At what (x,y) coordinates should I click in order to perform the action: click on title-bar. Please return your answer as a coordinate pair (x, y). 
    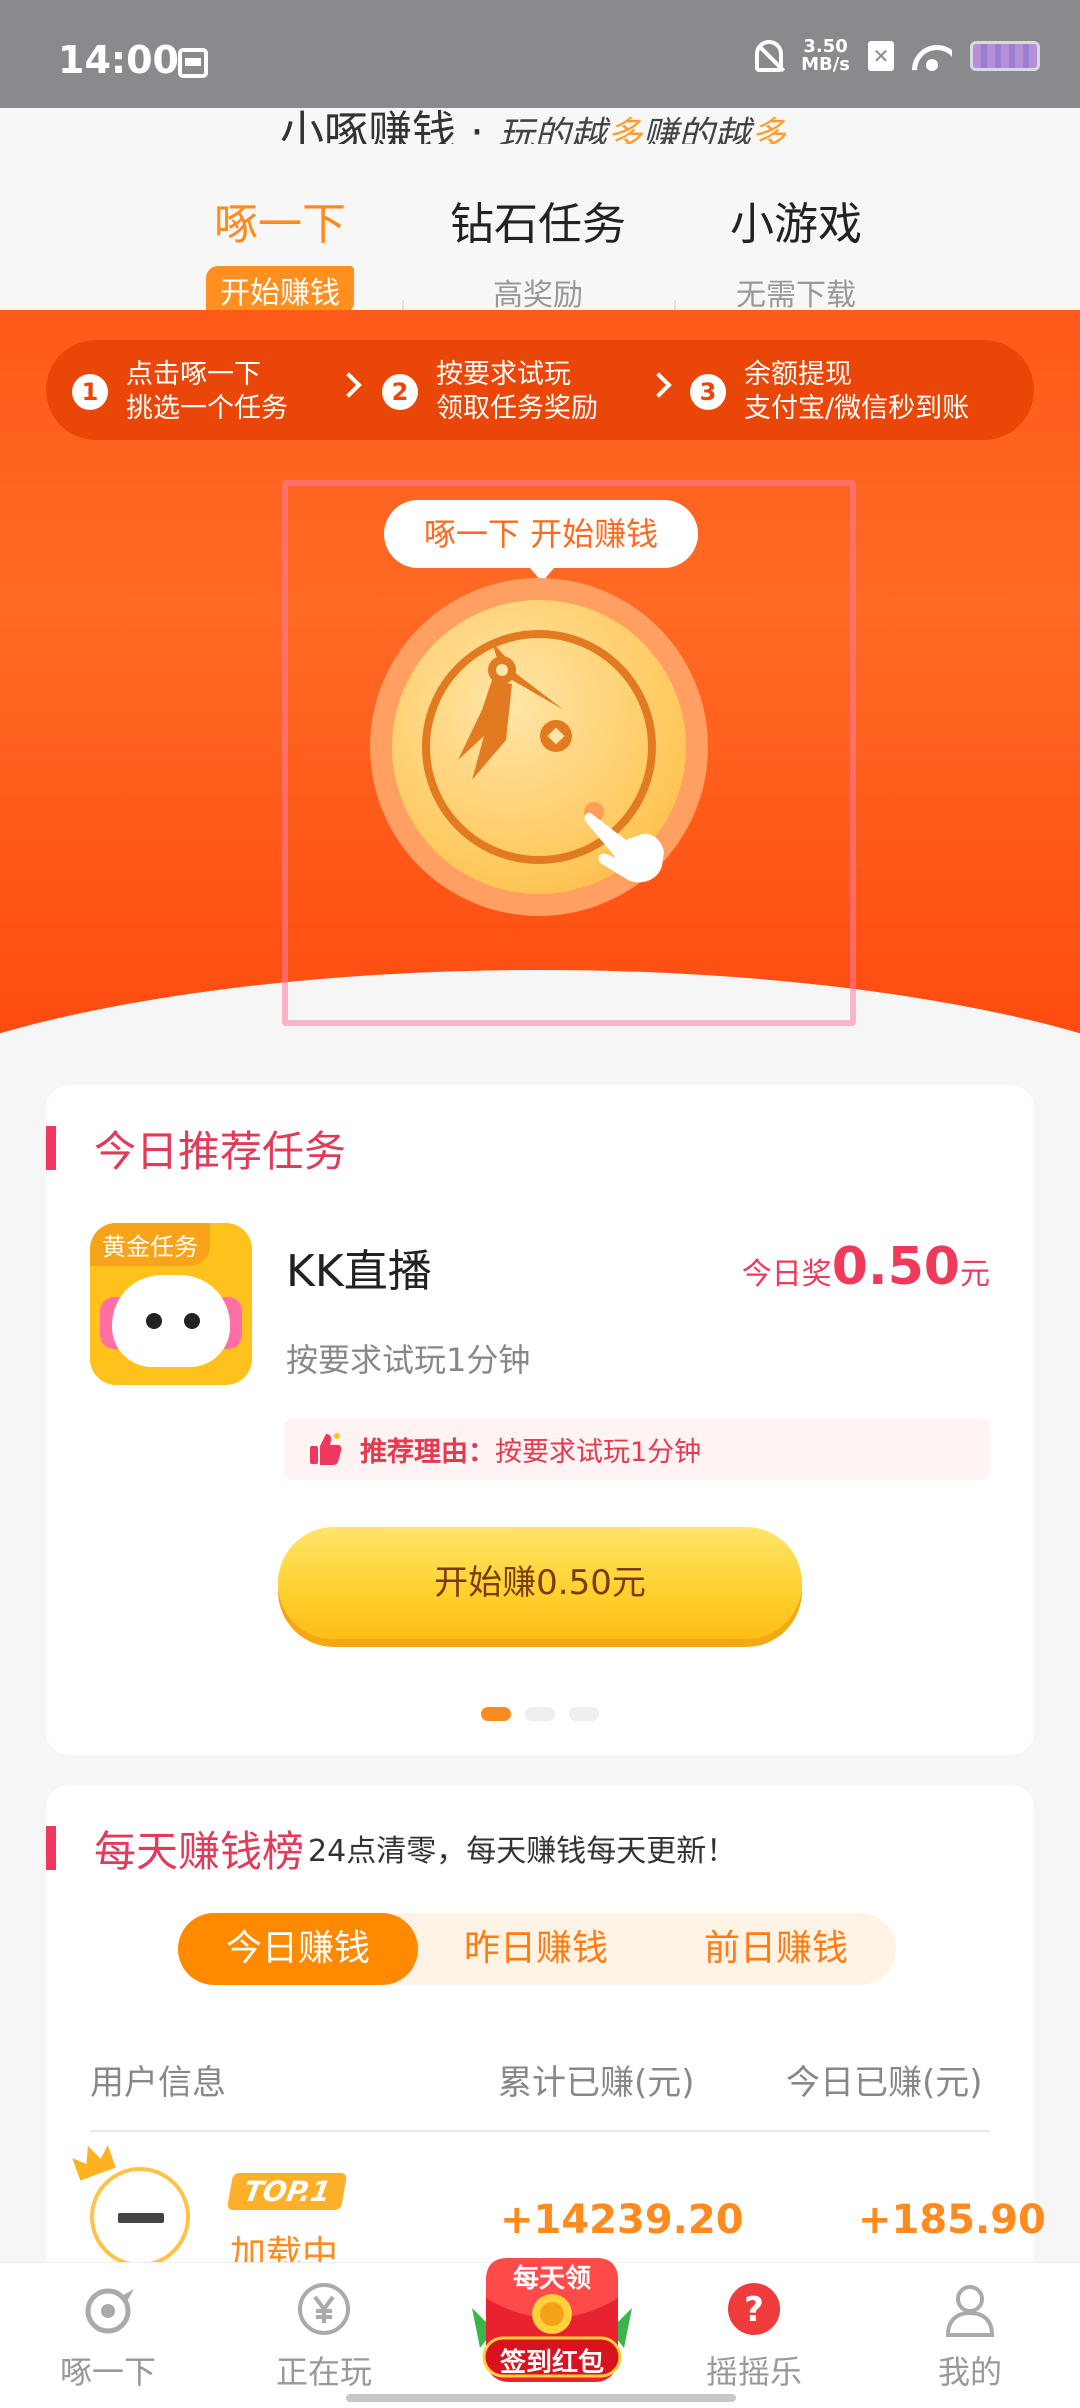
    Looking at the image, I should click on (51, 1848).